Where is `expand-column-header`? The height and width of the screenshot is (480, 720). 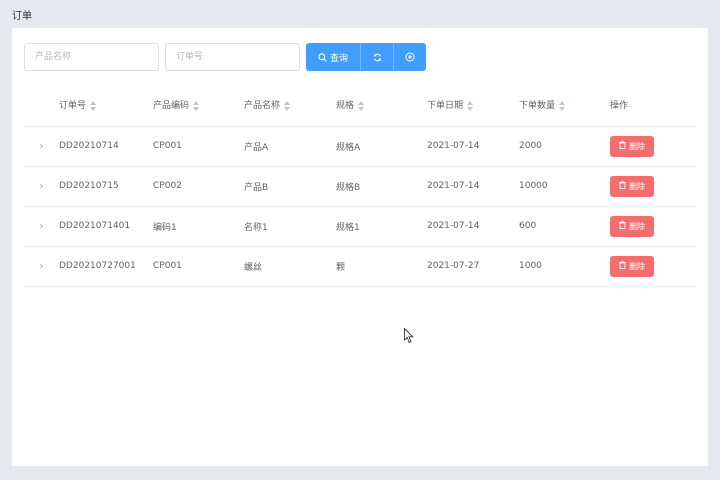 expand-column-header is located at coordinates (41, 105).